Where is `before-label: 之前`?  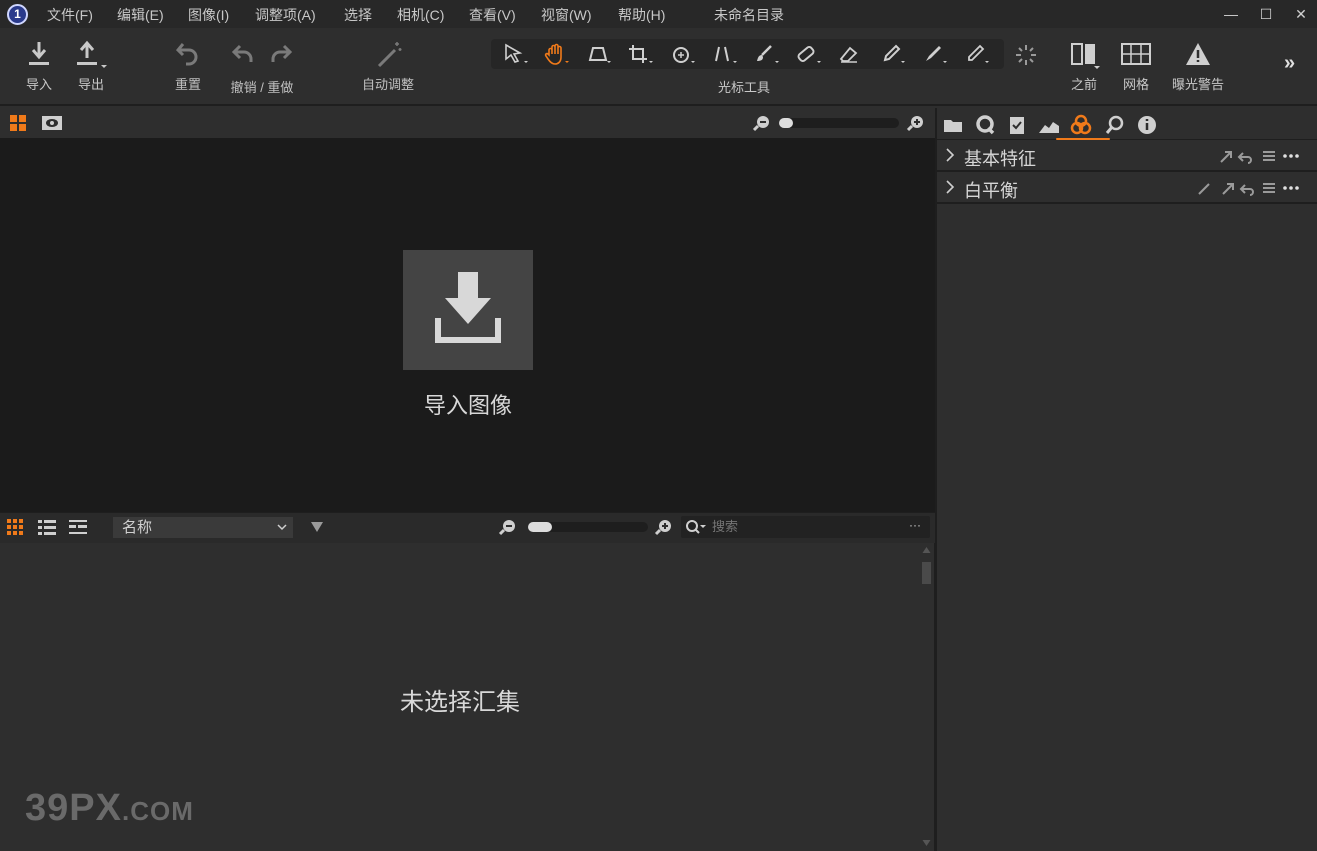
before-label: 之前 is located at coordinates (1083, 84).